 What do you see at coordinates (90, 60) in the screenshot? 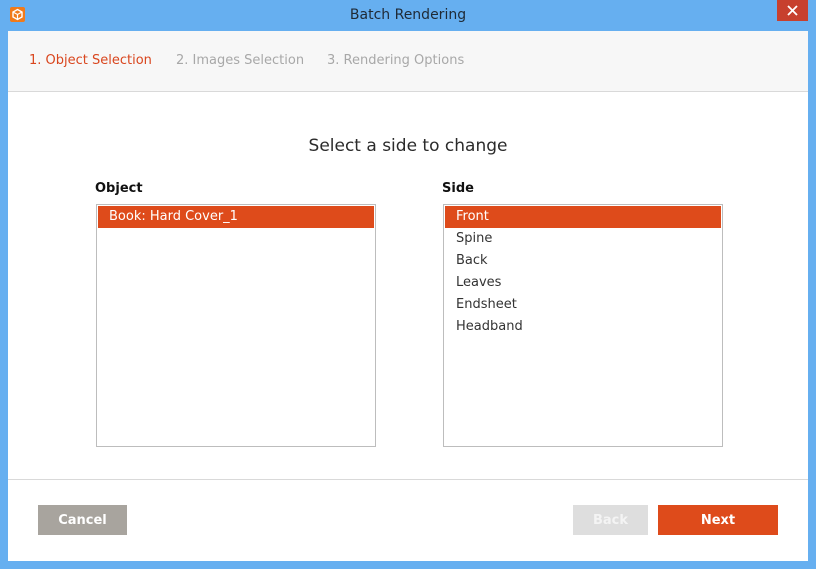
I see `step-object-selection: 1. Object Selection` at bounding box center [90, 60].